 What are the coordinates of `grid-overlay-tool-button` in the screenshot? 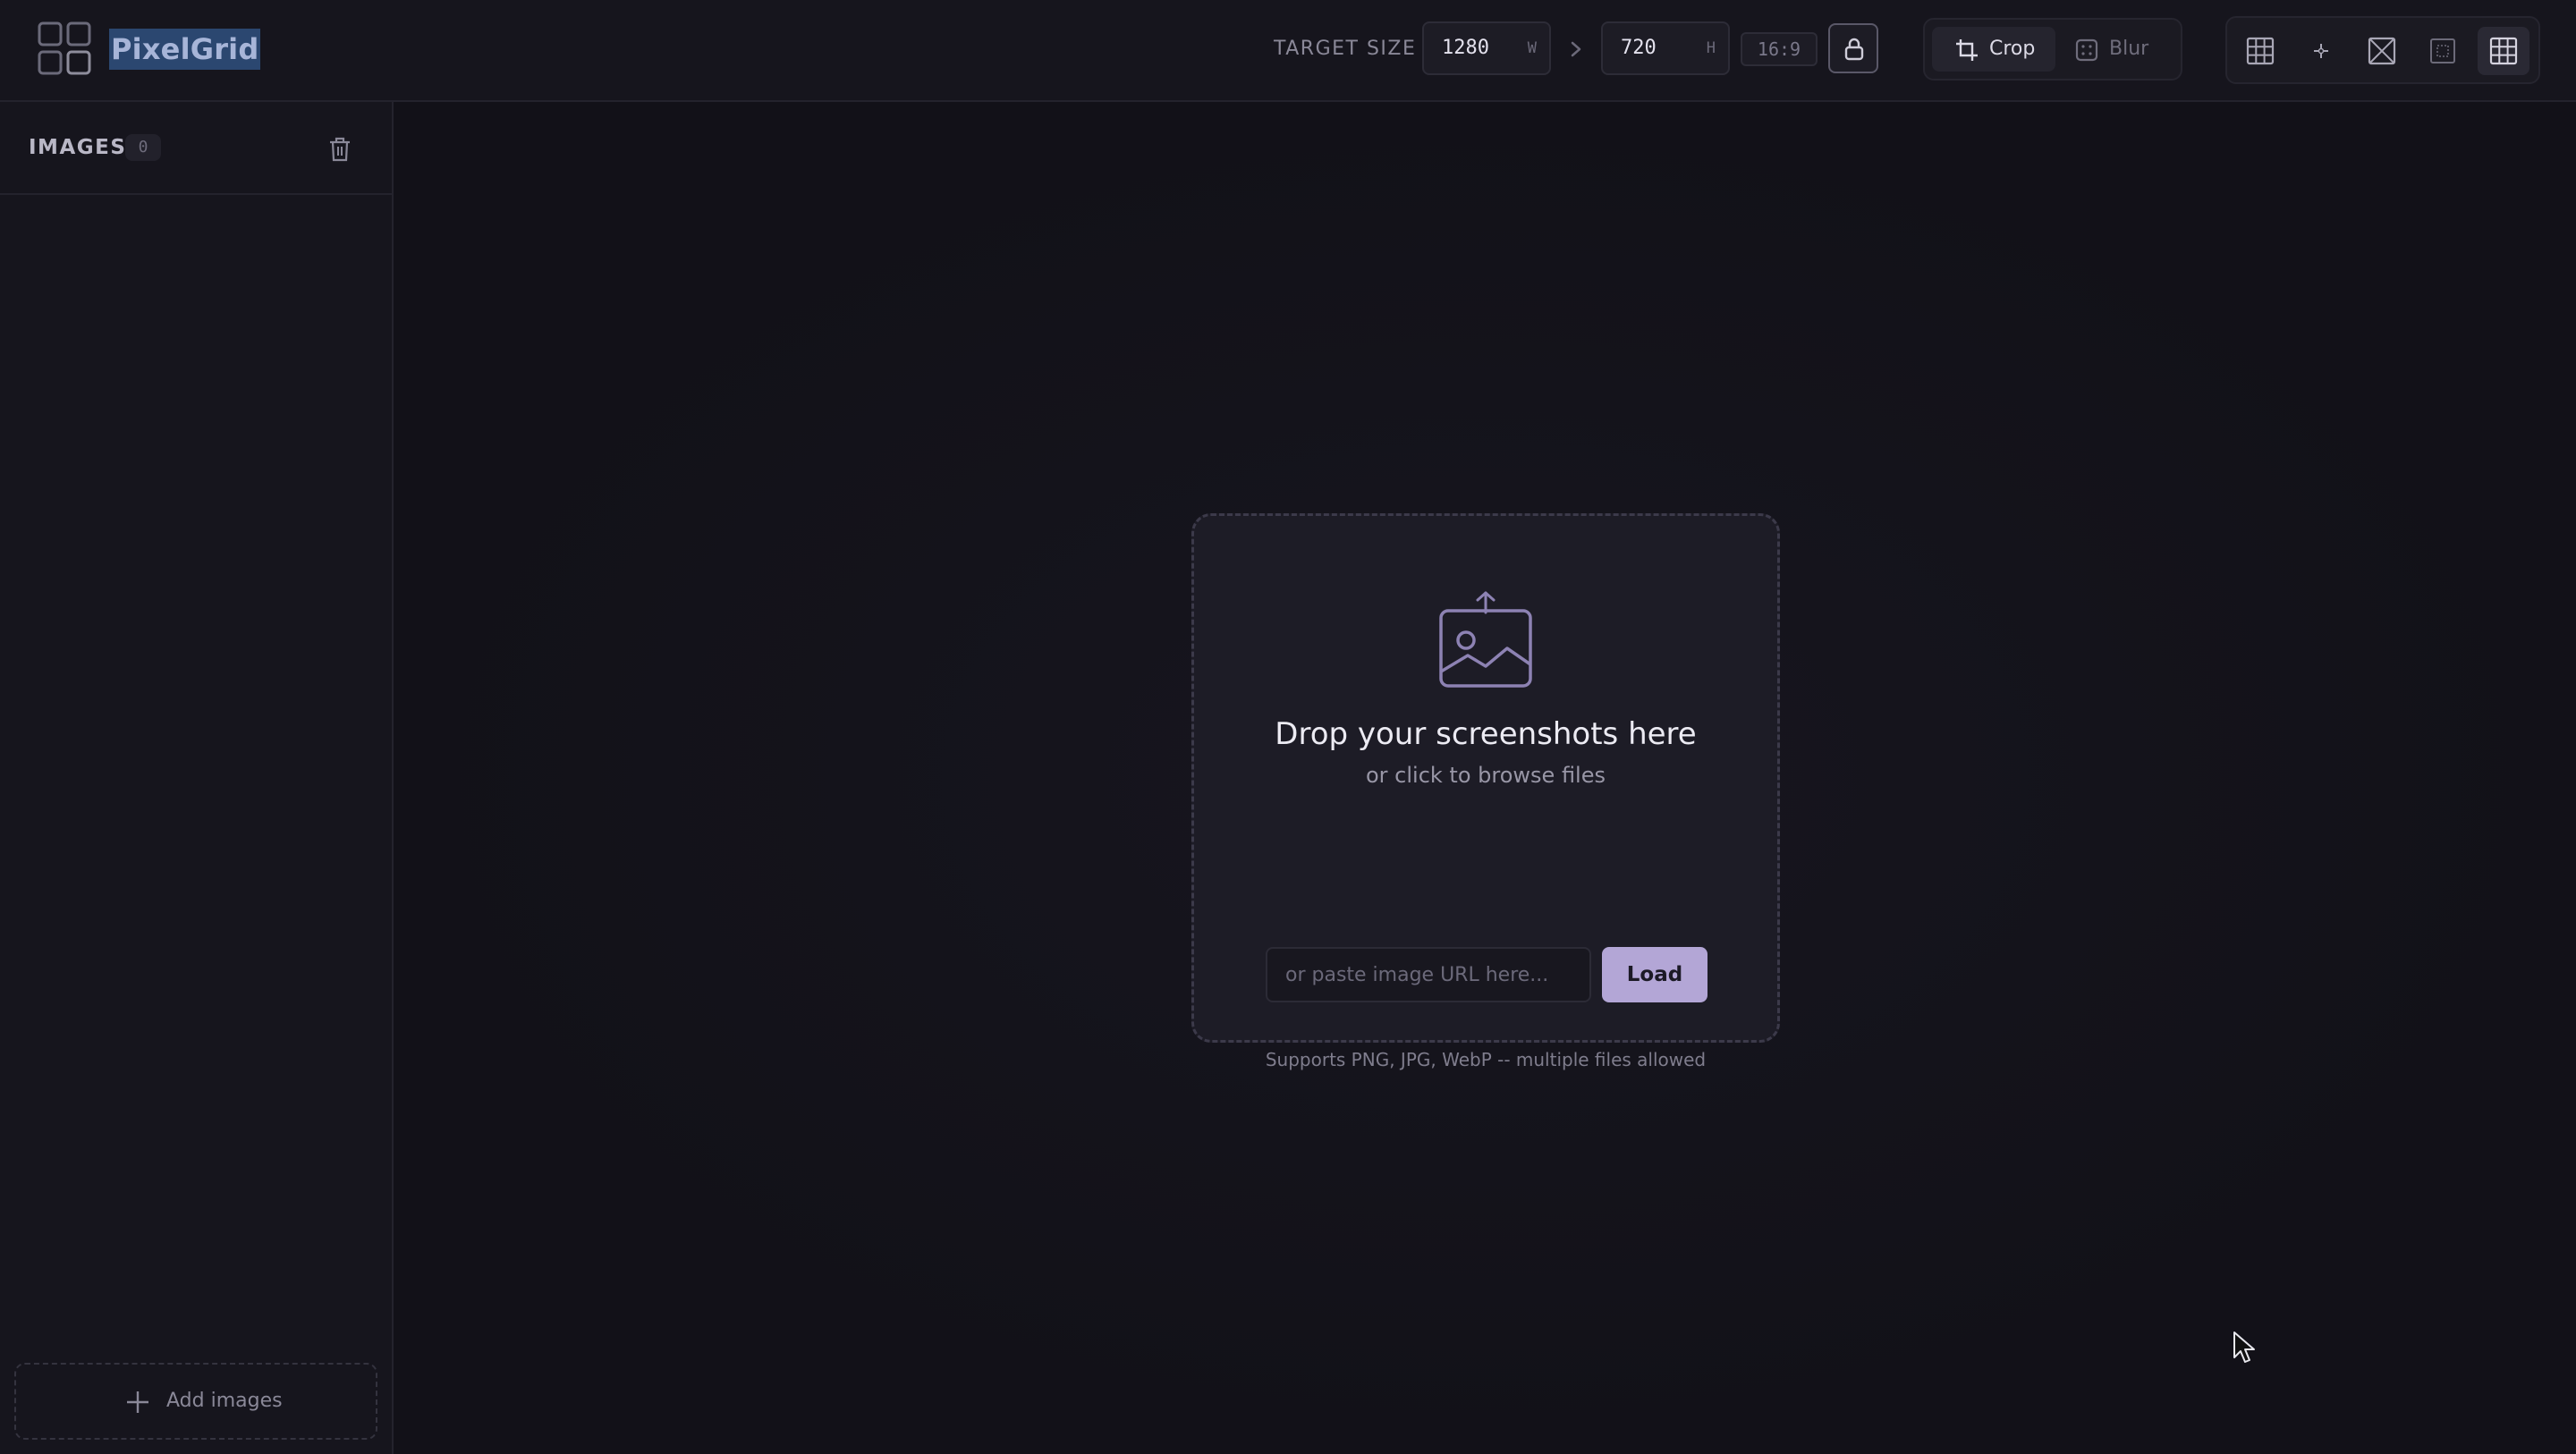 It's located at (2503, 51).